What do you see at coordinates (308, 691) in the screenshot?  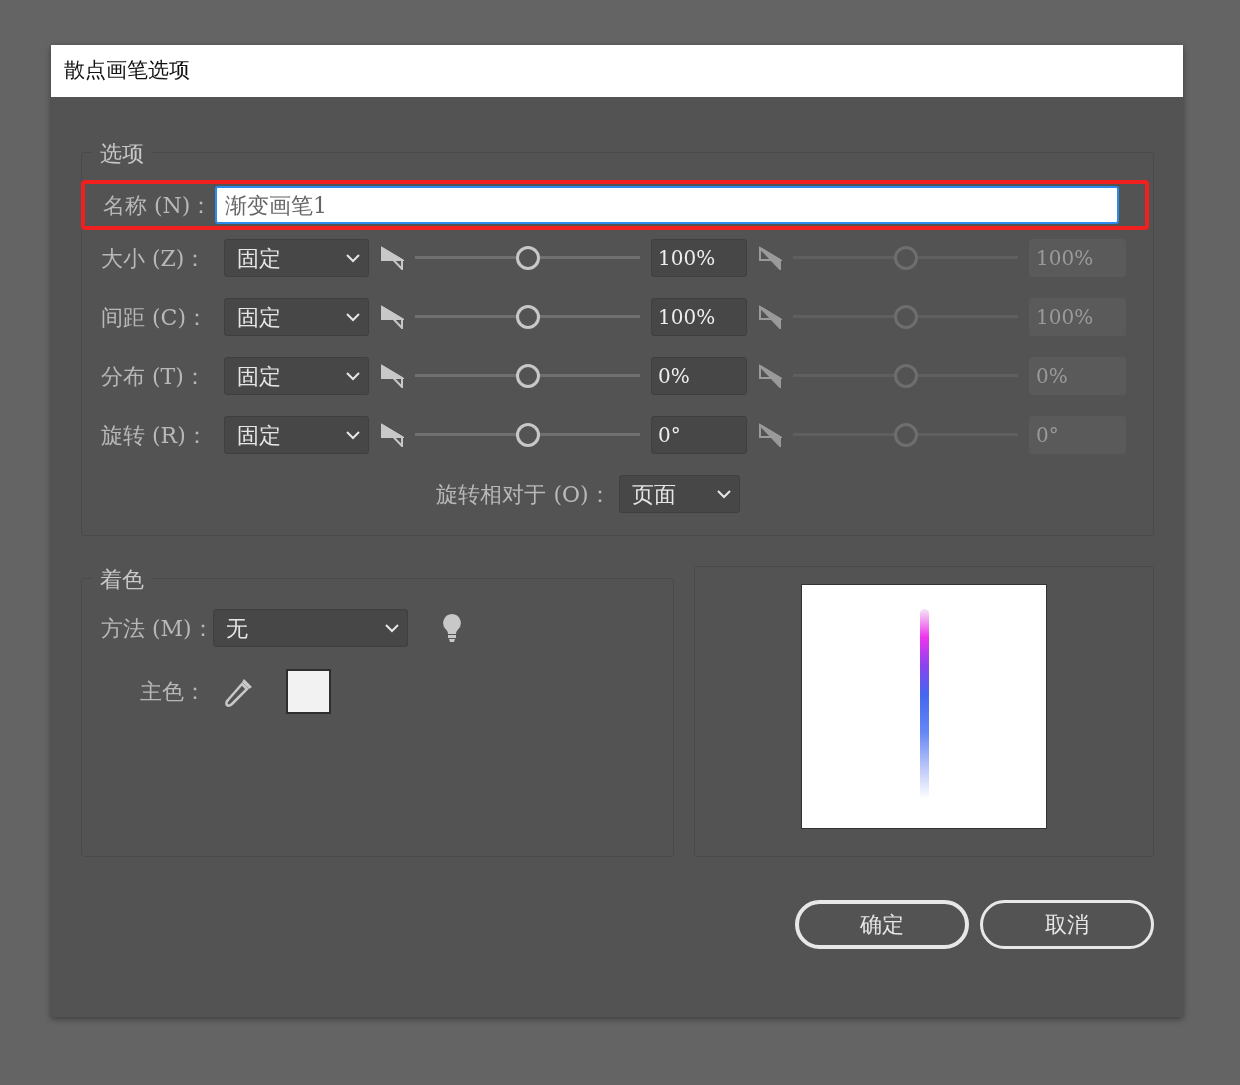 I see `color-swatch` at bounding box center [308, 691].